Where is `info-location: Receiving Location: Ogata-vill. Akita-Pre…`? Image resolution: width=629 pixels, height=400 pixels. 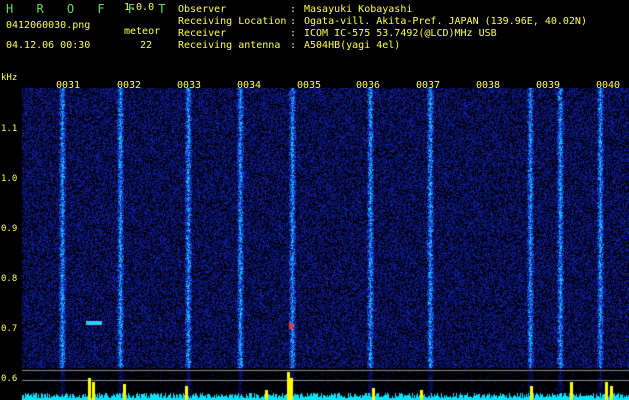
info-location: Receiving Location: Ogata-vill. Akita-Pre… is located at coordinates (382, 21).